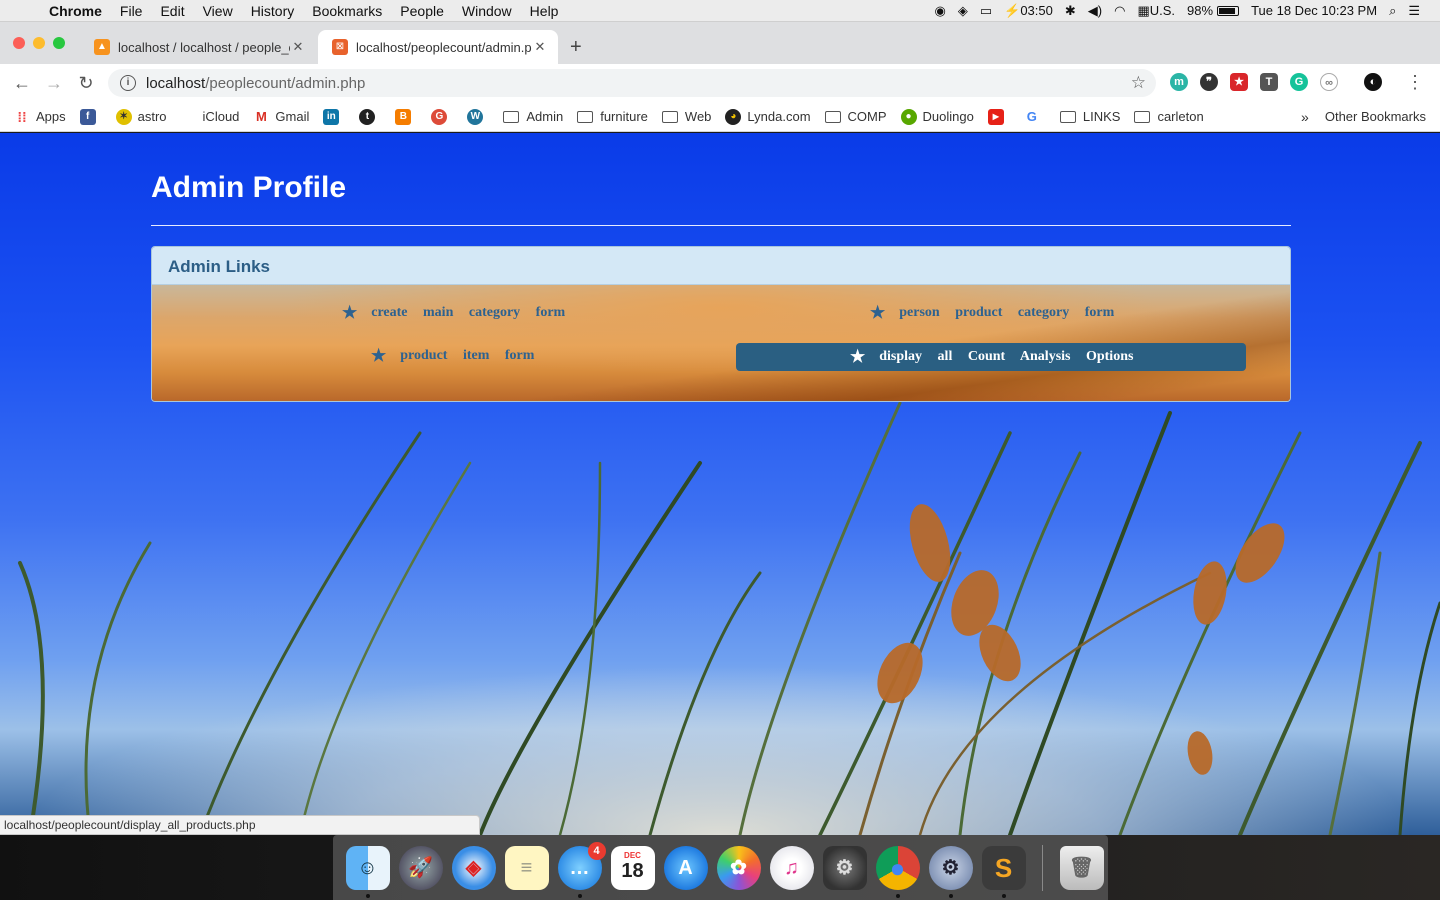 This screenshot has height=900, width=1440. Describe the element at coordinates (131, 11) in the screenshot. I see `menu-file: File` at that location.